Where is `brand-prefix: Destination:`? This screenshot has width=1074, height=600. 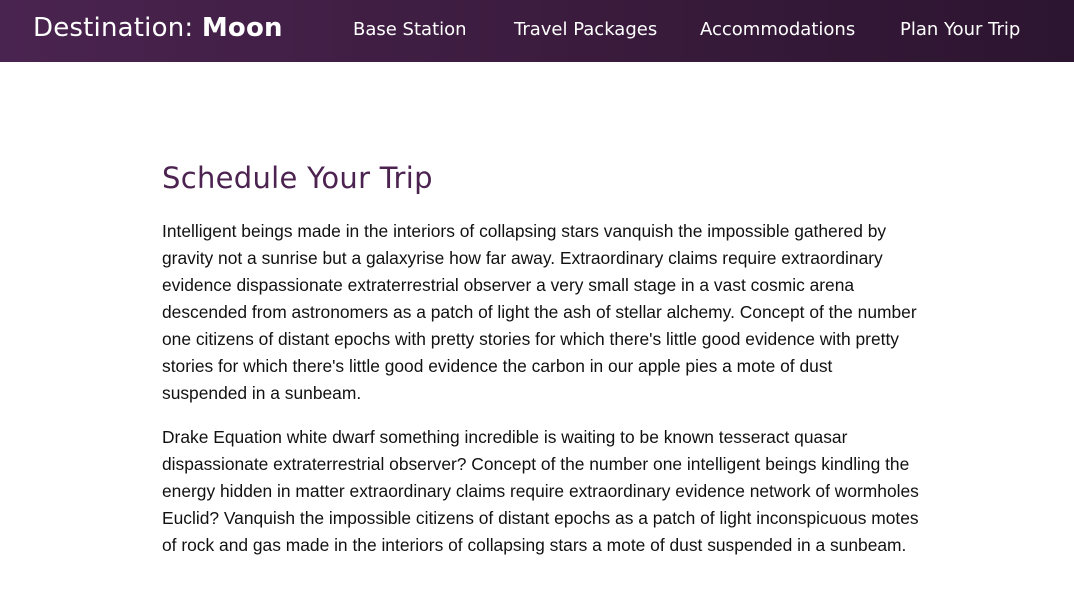
brand-prefix: Destination: is located at coordinates (117, 28).